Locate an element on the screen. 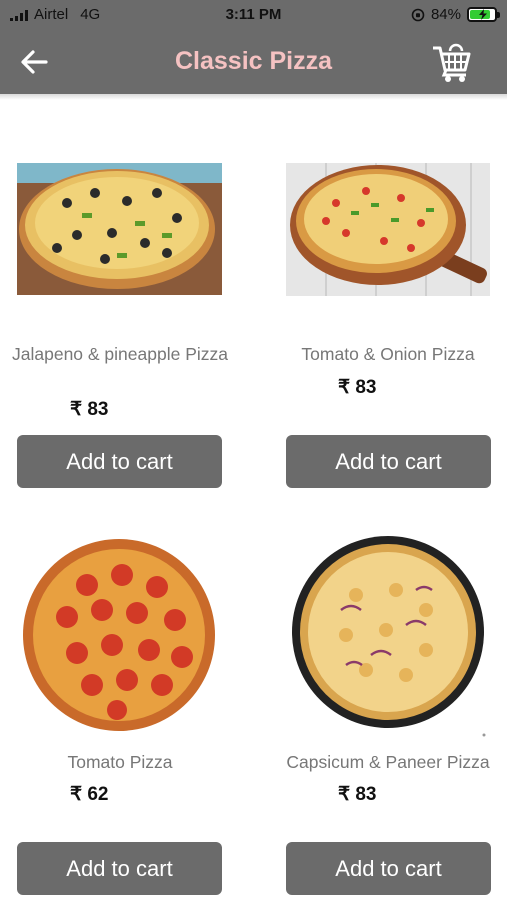  charging-bolt-icon is located at coordinates (483, 14).